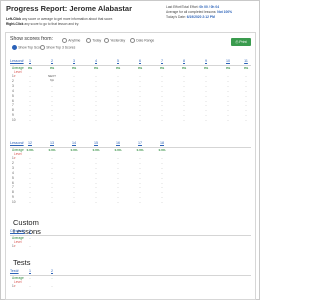 The image size is (320, 300). Describe the element at coordinates (74, 61) in the screenshot. I see `column-link: 3` at that location.